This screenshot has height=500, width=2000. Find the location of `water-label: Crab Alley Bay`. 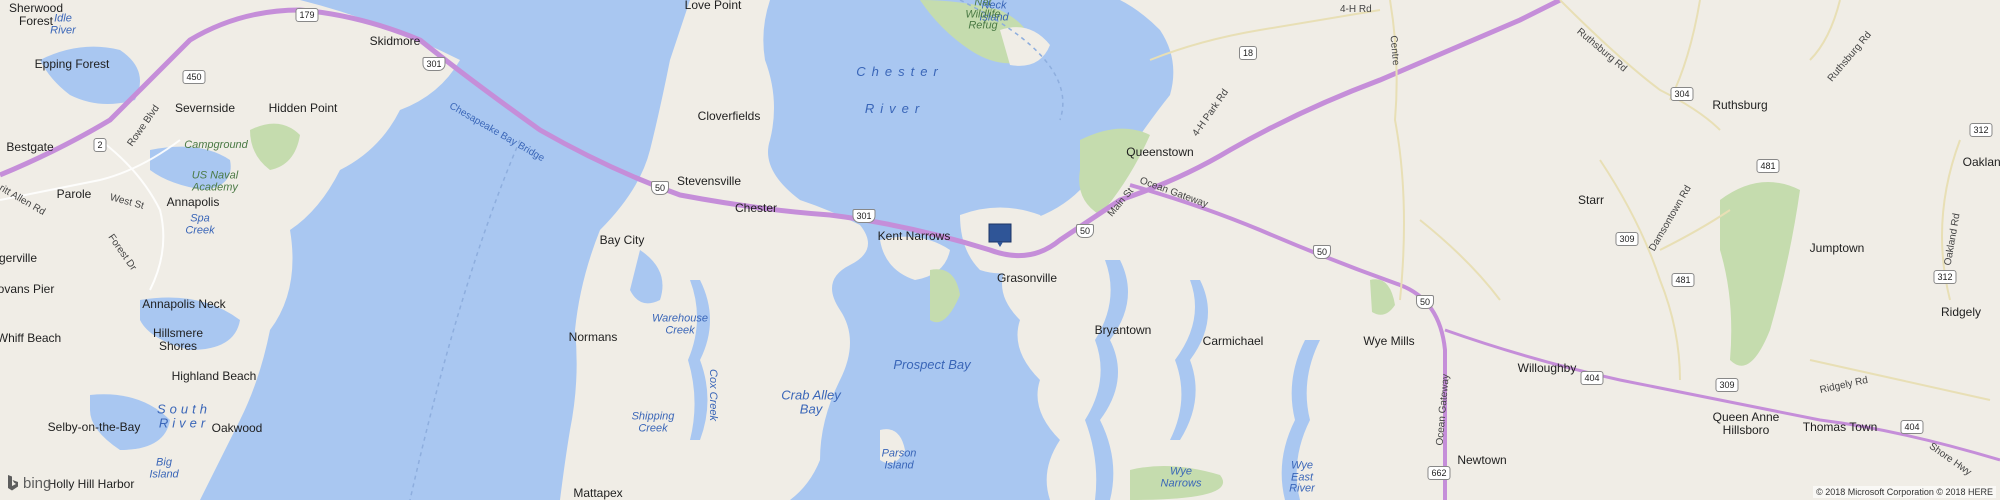

water-label: Crab Alley Bay is located at coordinates (811, 401).